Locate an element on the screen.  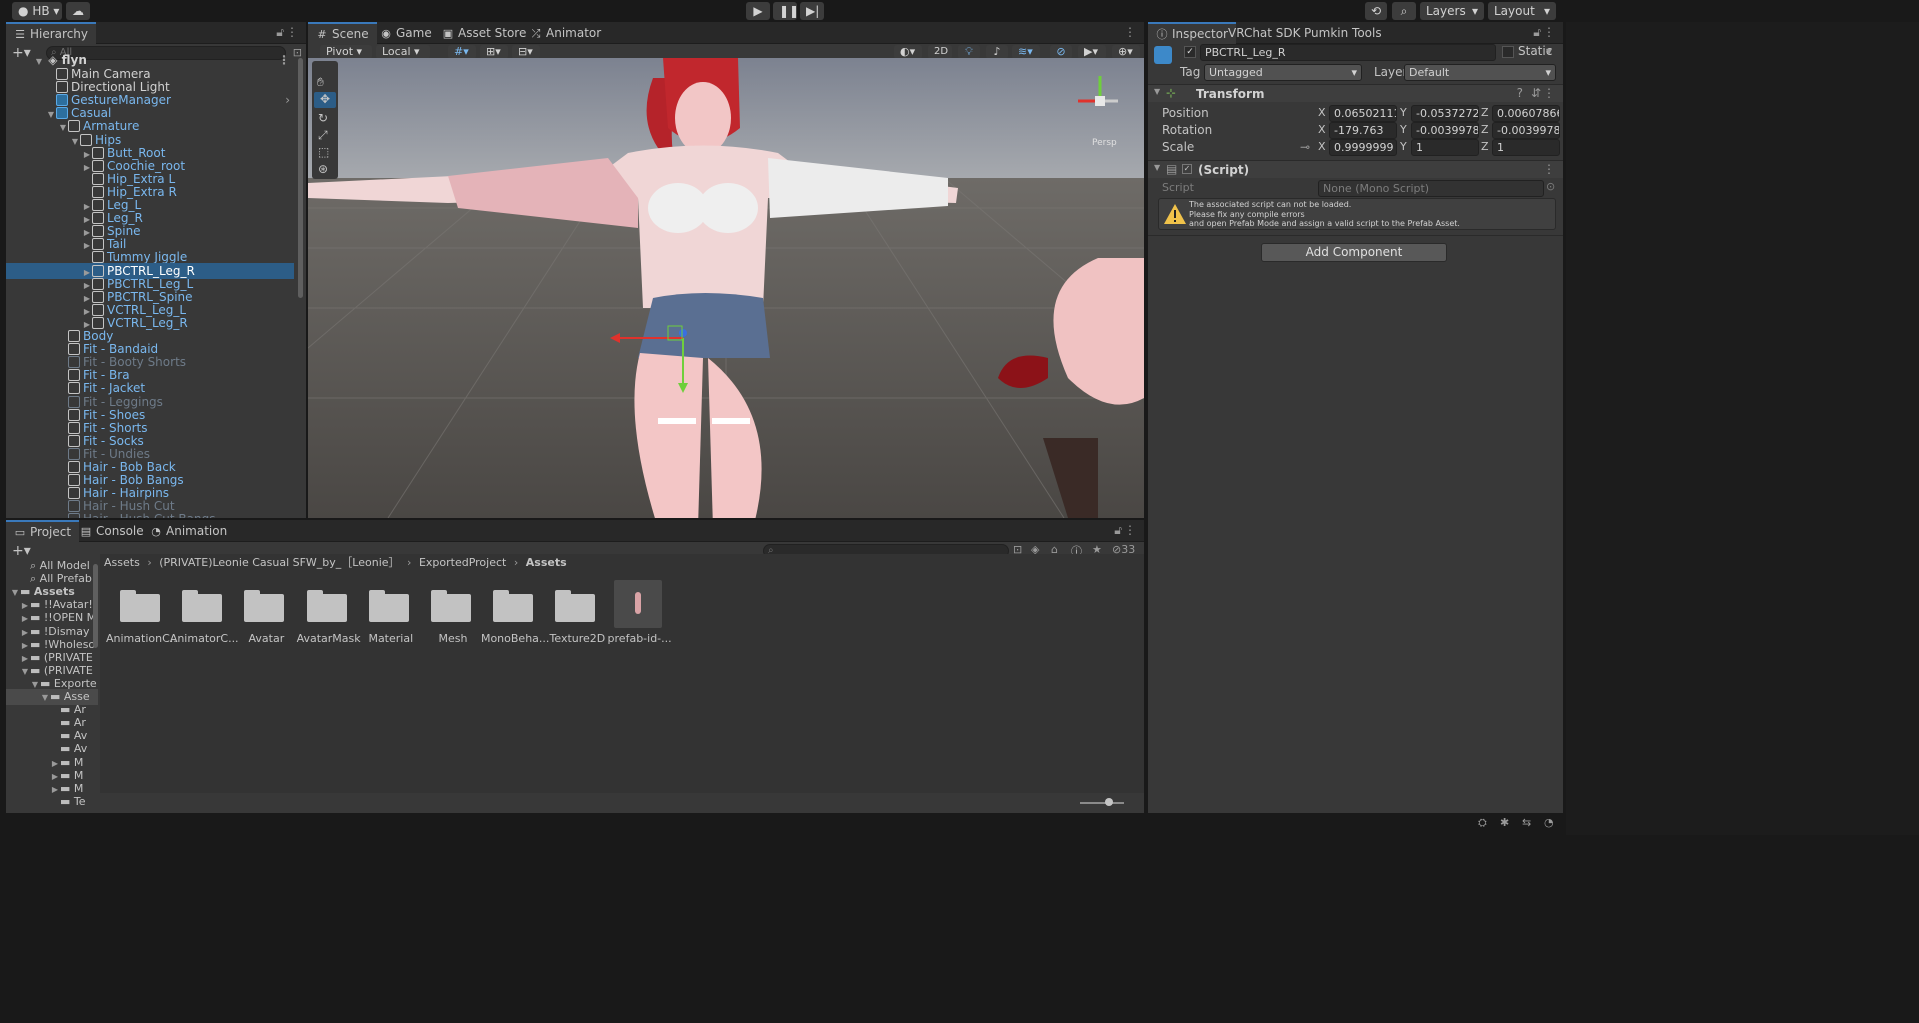
draw-mode-icon: ◐▾ is located at coordinates (908, 52).